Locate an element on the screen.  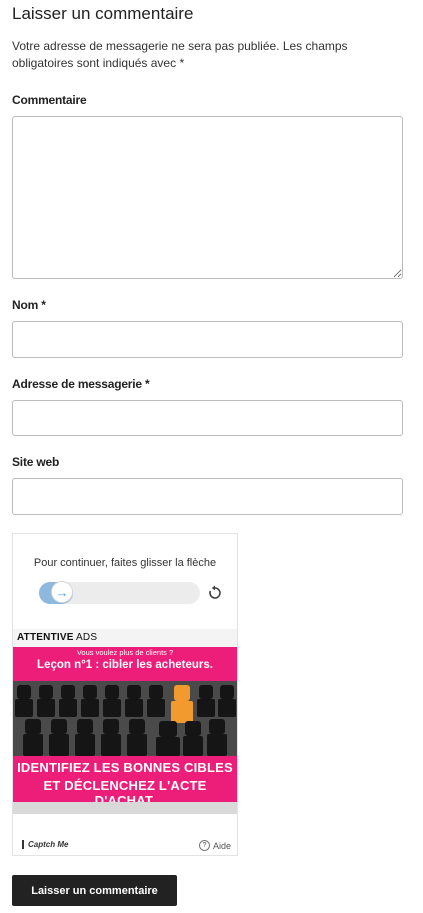
ad-question: Vous voulez plus de clients ? is located at coordinates (125, 652).